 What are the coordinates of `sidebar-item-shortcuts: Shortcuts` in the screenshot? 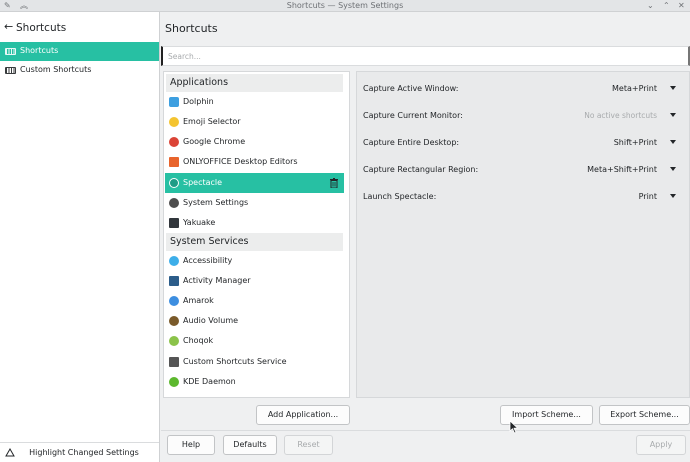 It's located at (79, 51).